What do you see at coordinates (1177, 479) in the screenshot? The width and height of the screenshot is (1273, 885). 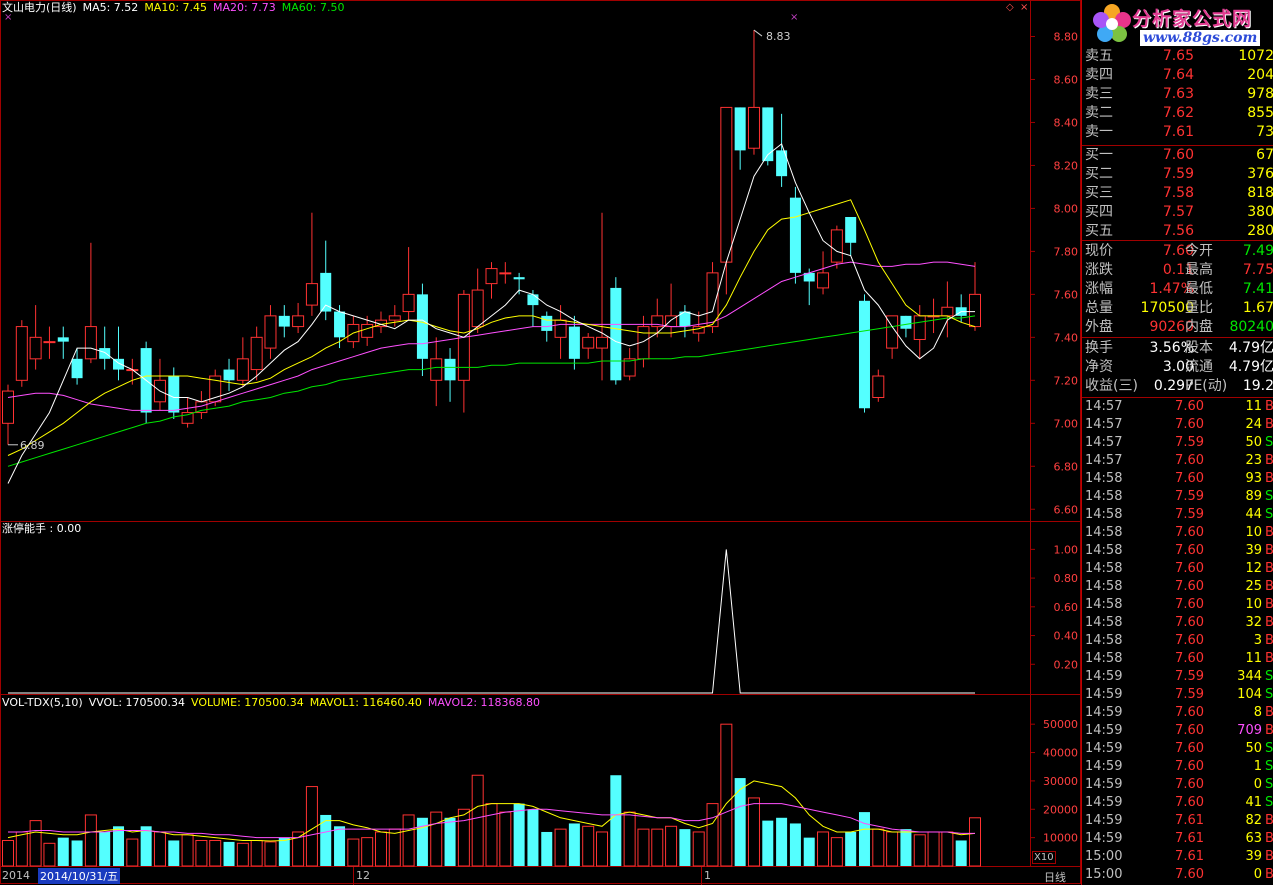 I see `tick-row: 14:58 7.60 93 B` at bounding box center [1177, 479].